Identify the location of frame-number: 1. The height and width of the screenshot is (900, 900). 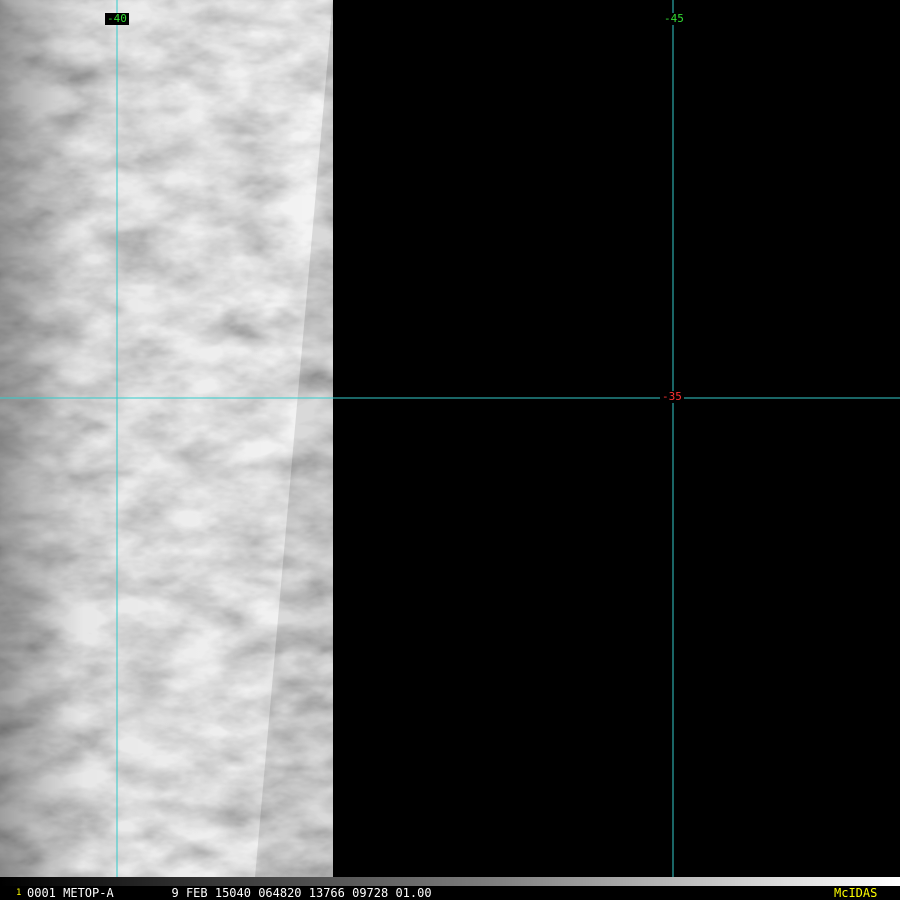
(19, 893).